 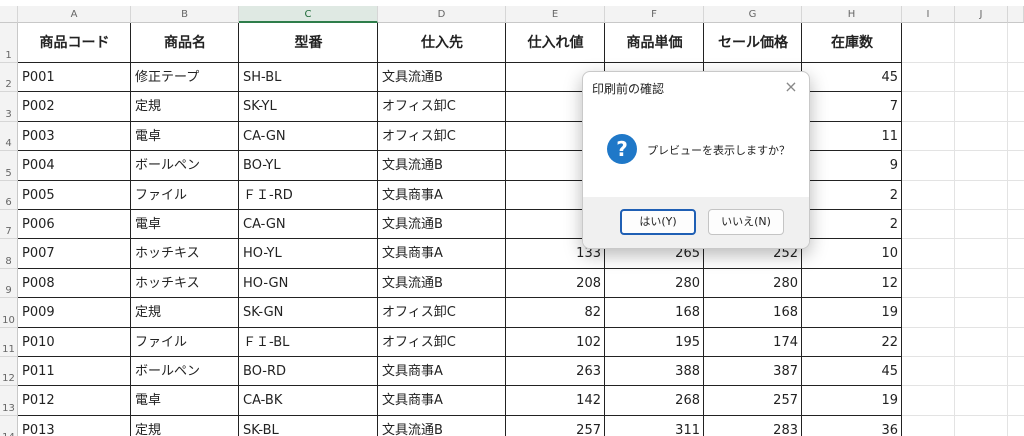 What do you see at coordinates (308, 312) in the screenshot?
I see `table-cell: SK-GN` at bounding box center [308, 312].